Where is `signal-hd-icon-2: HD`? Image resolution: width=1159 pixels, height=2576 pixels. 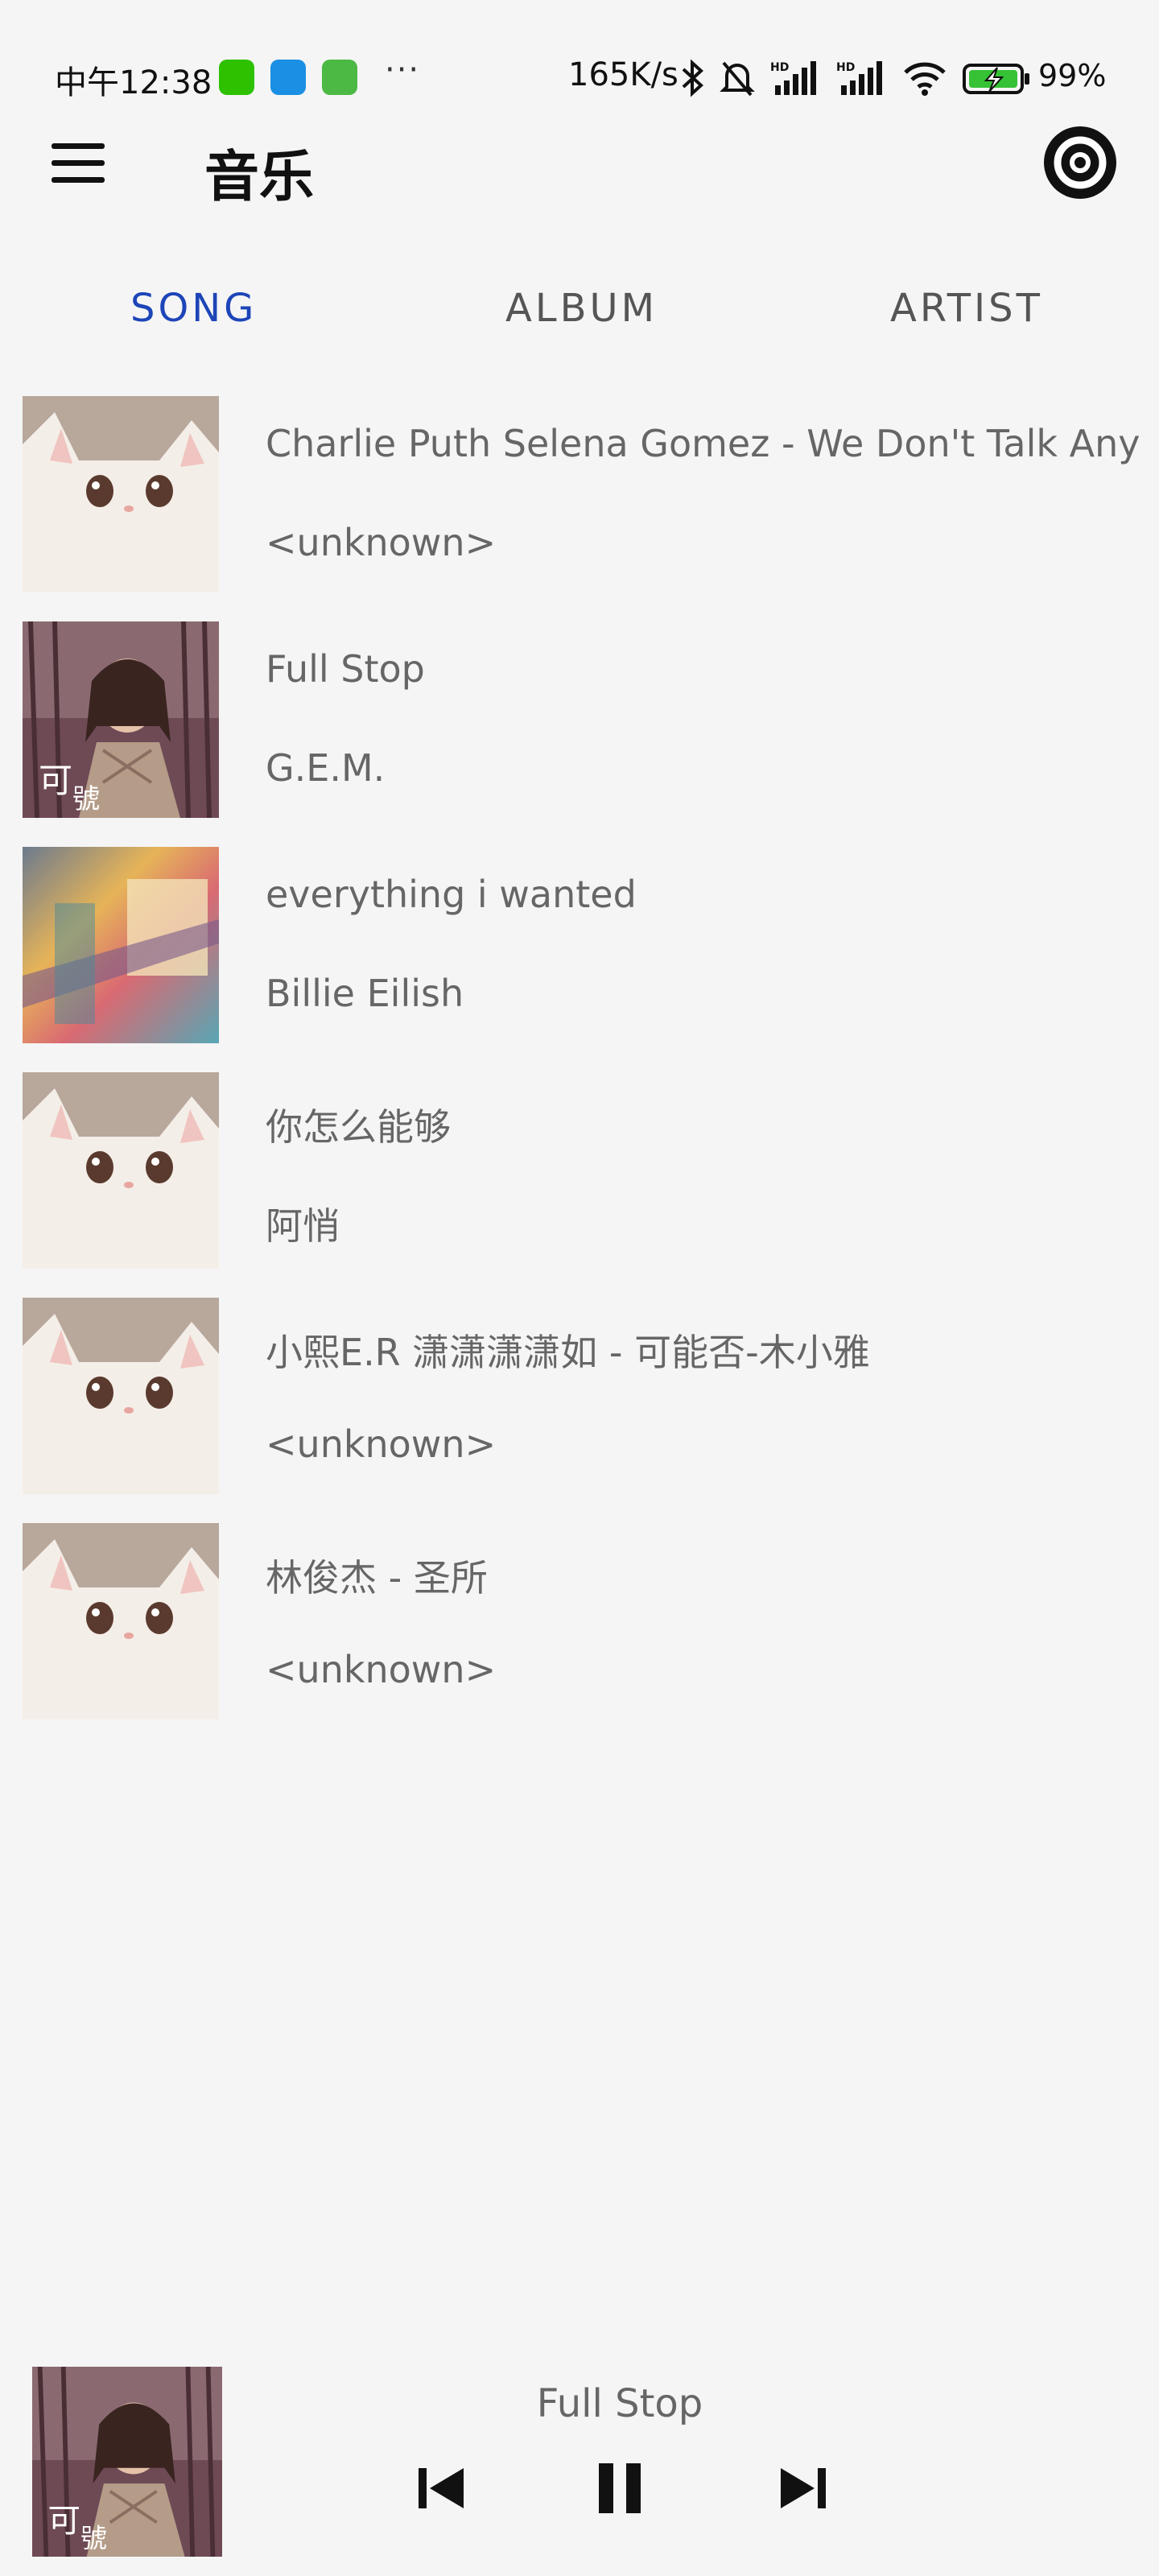
signal-hd-icon-2: HD is located at coordinates (859, 78).